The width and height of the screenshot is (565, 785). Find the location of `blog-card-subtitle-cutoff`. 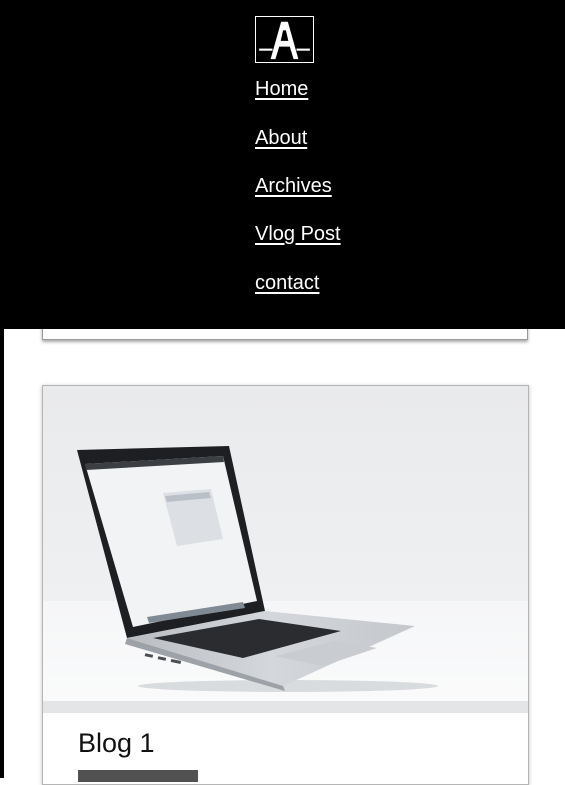

blog-card-subtitle-cutoff is located at coordinates (138, 776).